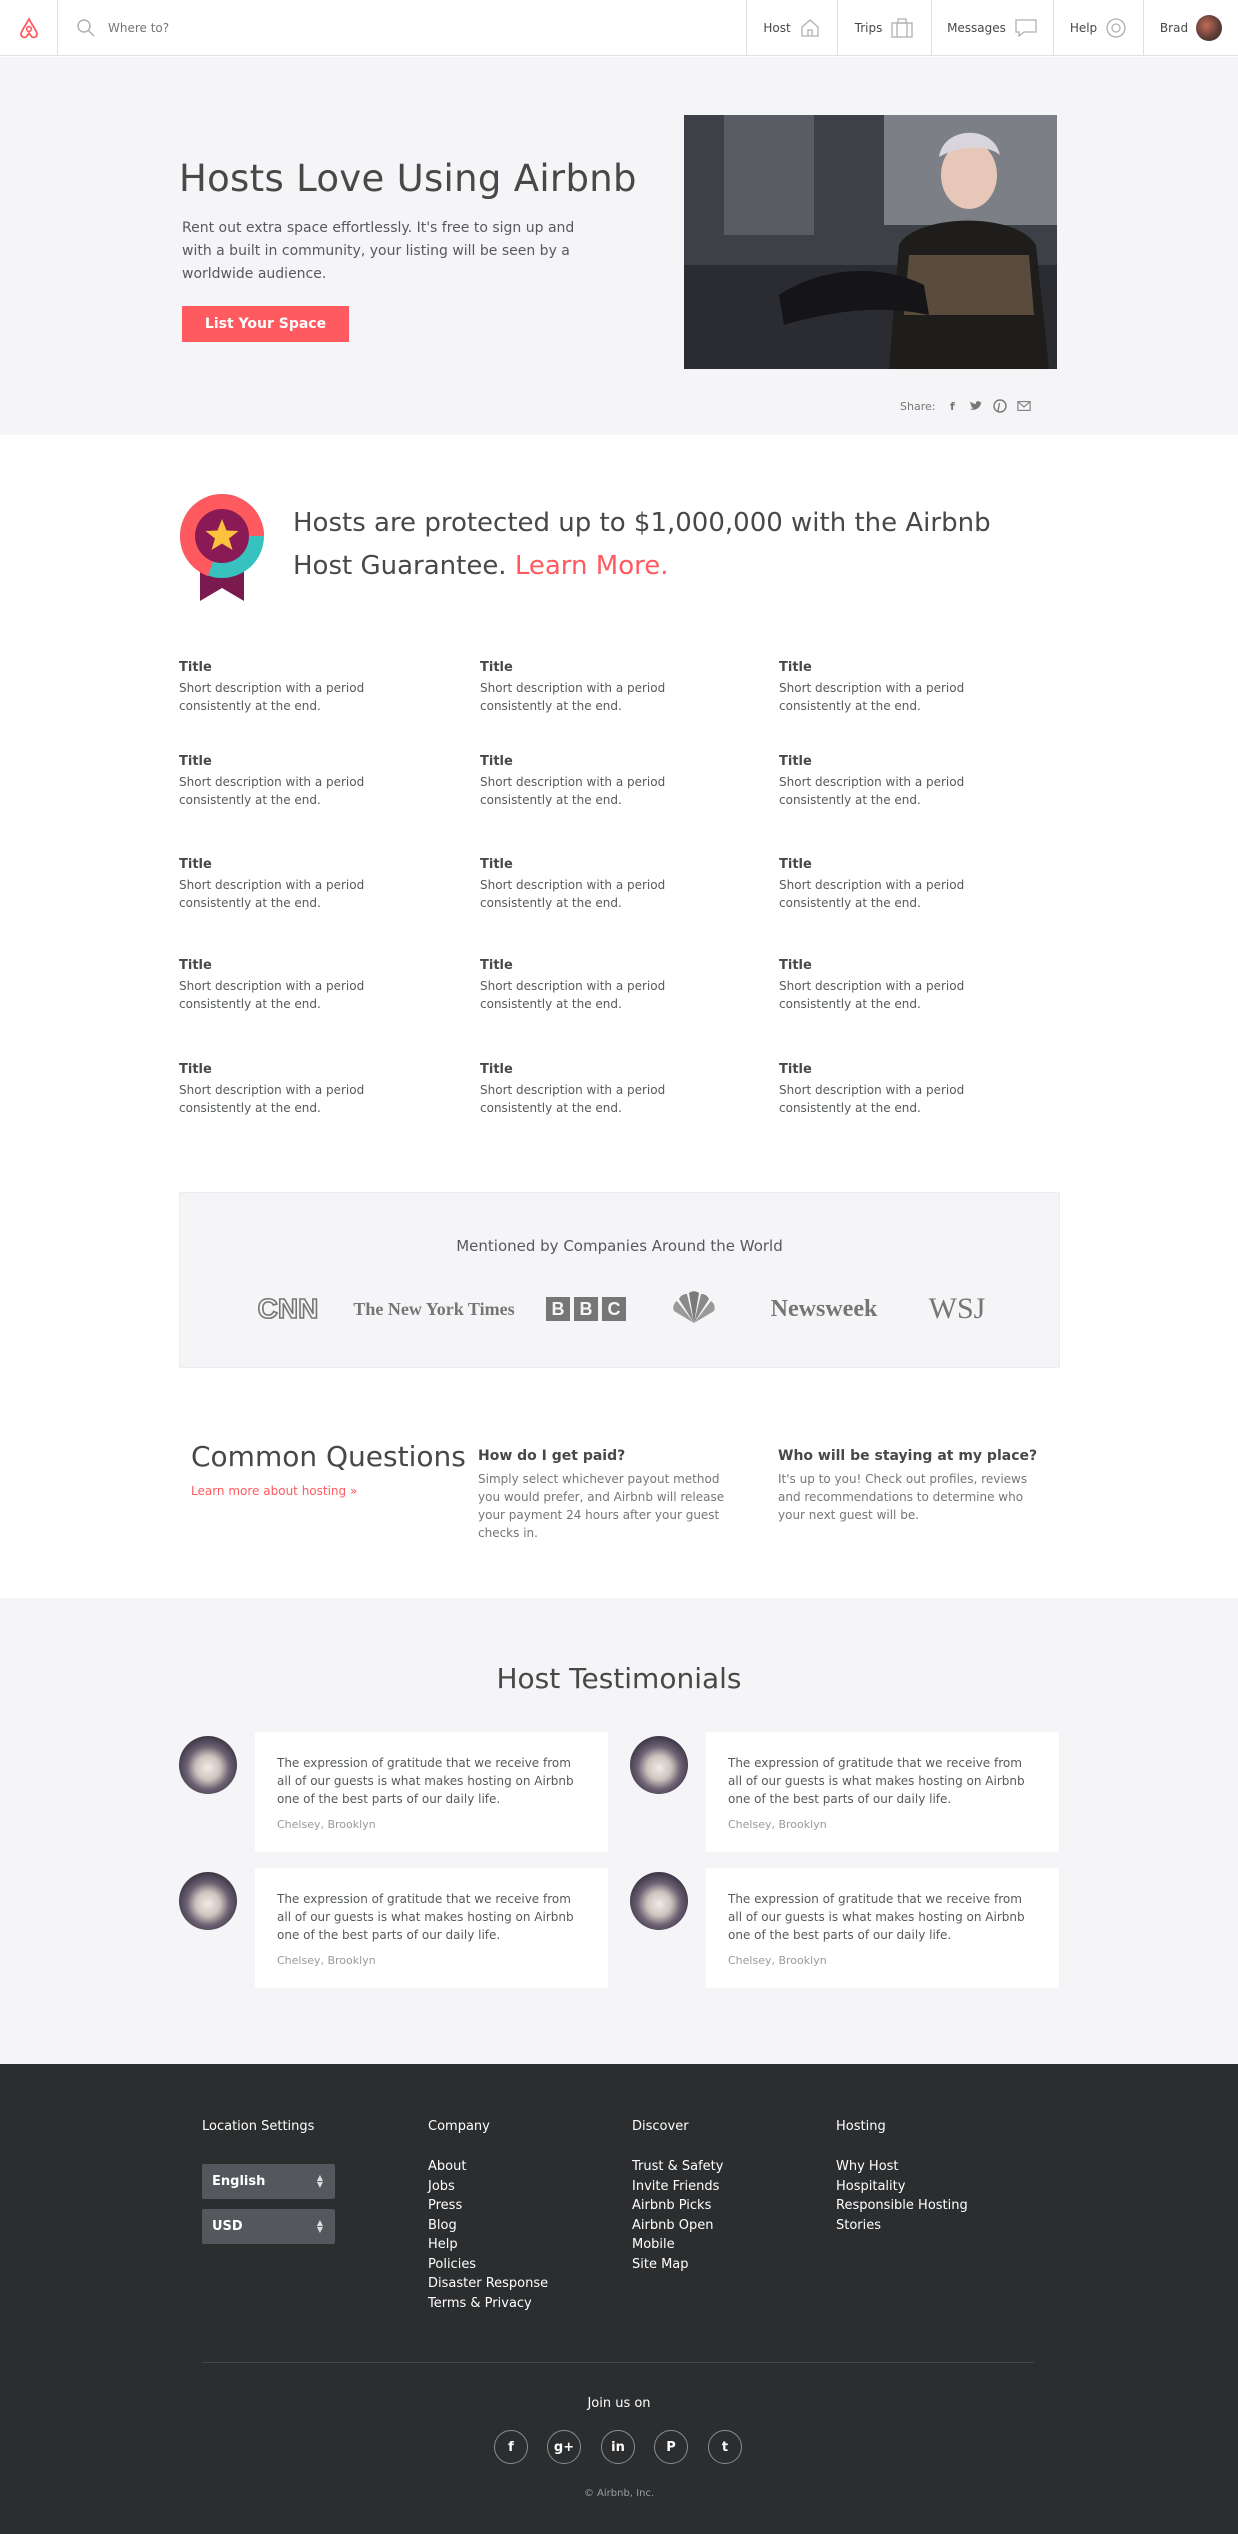 The image size is (1238, 2534). Describe the element at coordinates (1024, 406) in the screenshot. I see `email-share-icon` at that location.